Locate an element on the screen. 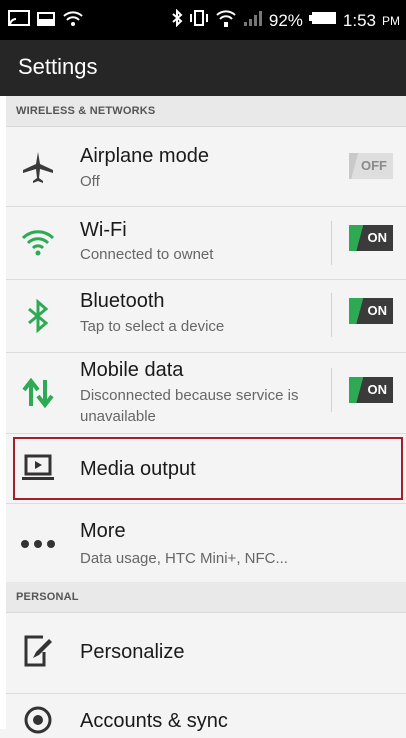  wifi-signal-icon is located at coordinates (226, 20).